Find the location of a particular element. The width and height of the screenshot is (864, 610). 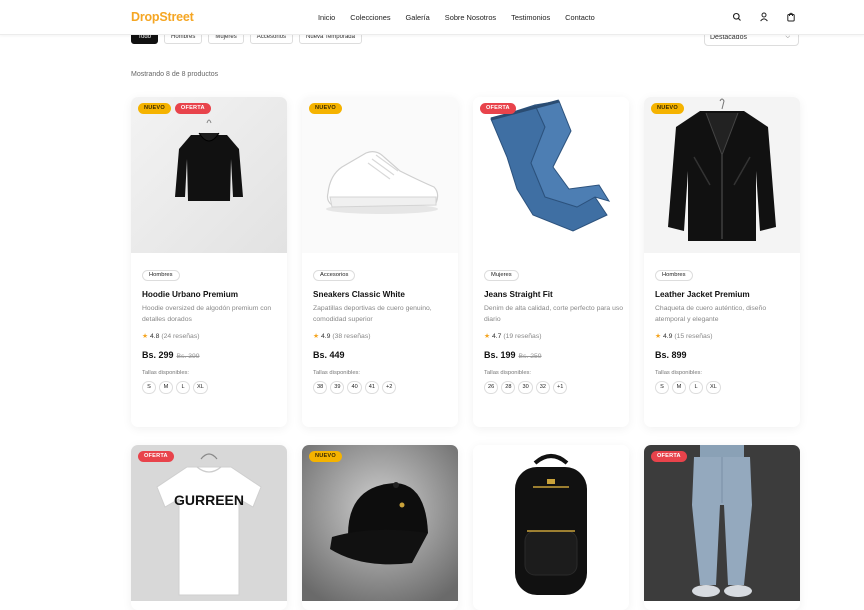

size-option: 39 is located at coordinates (337, 387).